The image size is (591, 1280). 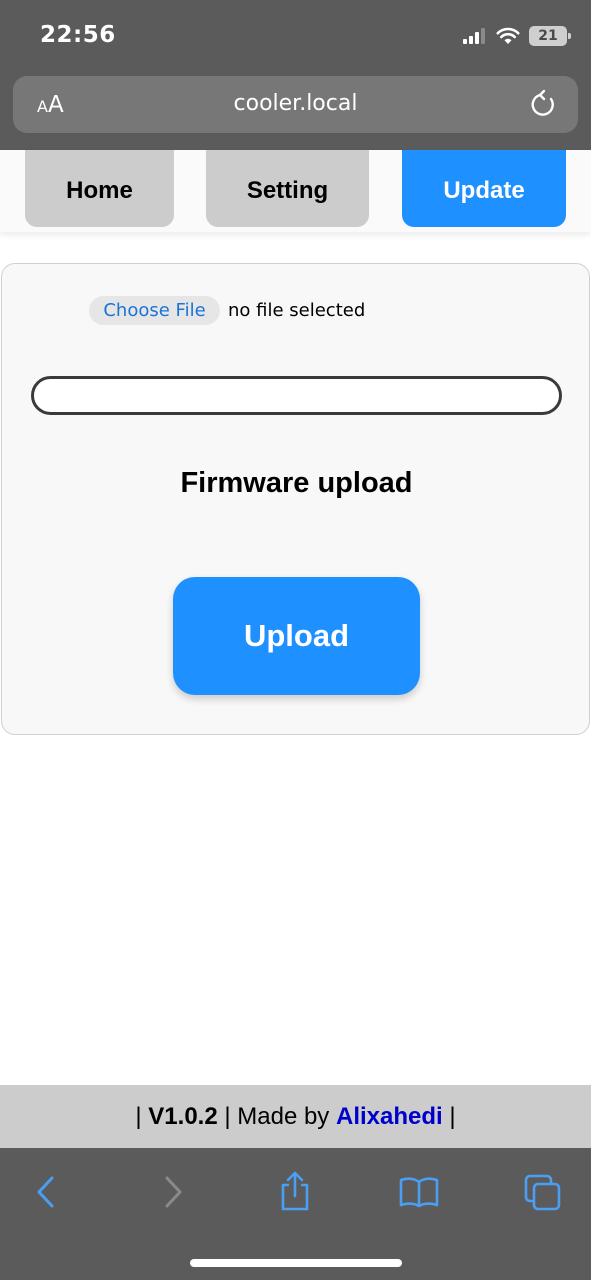 I want to click on home-indicator, so click(x=296, y=1263).